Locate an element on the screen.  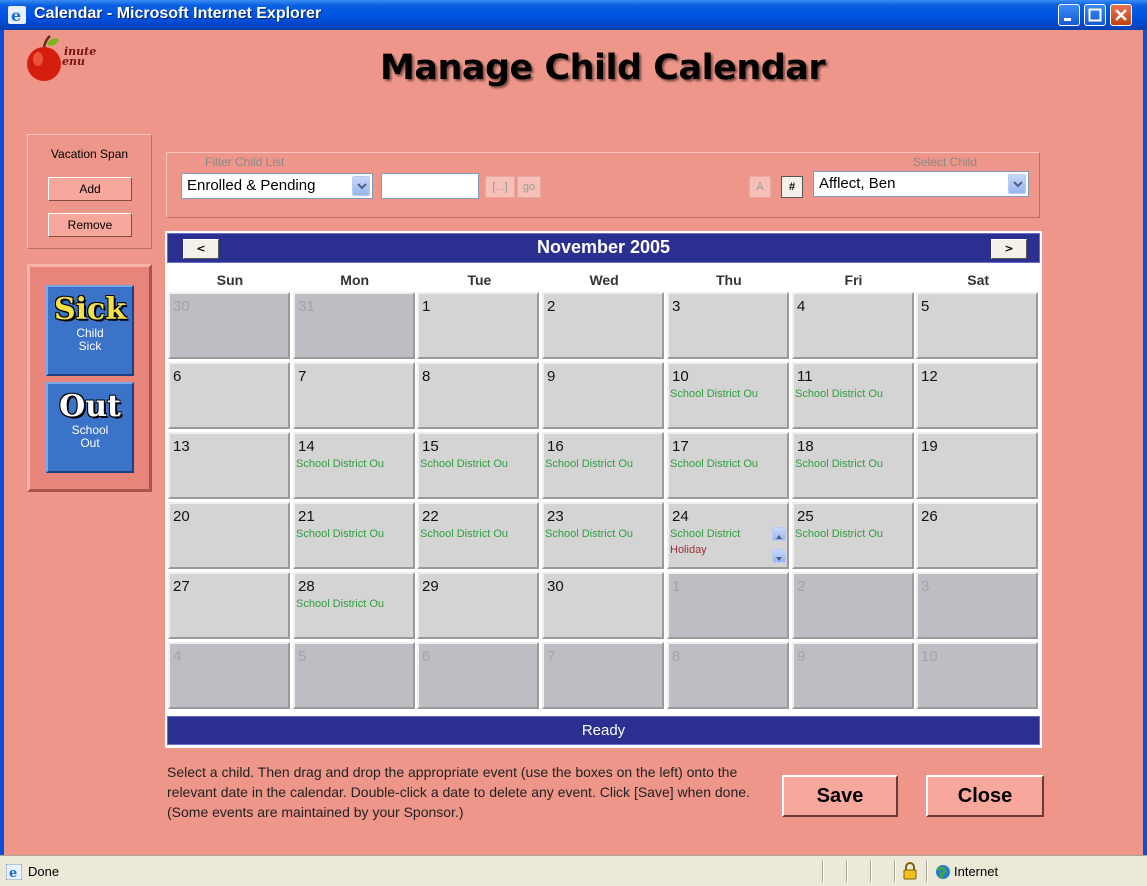
calendar-day-cell: 26 is located at coordinates (977, 535).